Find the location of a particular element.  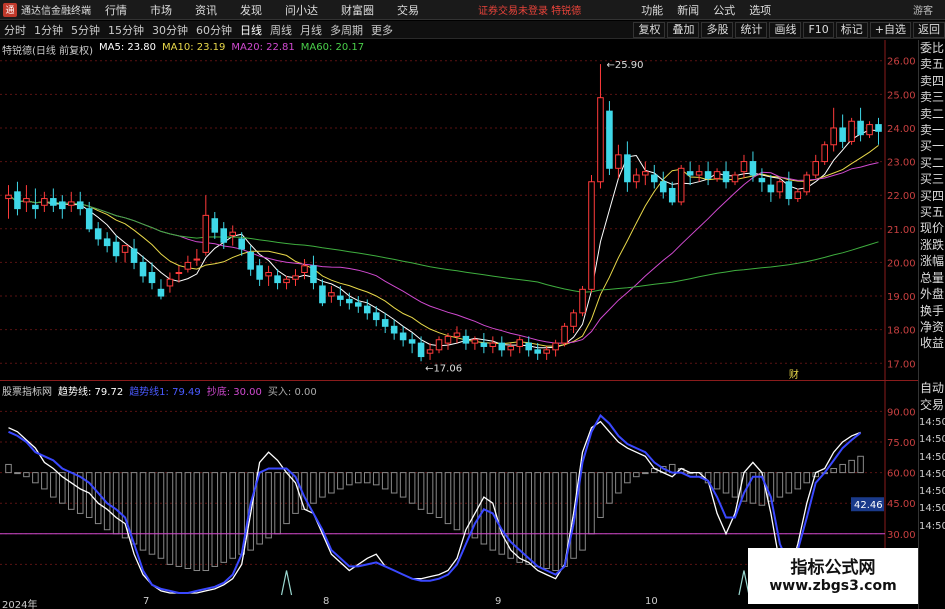

stats-button: 统计 is located at coordinates (751, 29).